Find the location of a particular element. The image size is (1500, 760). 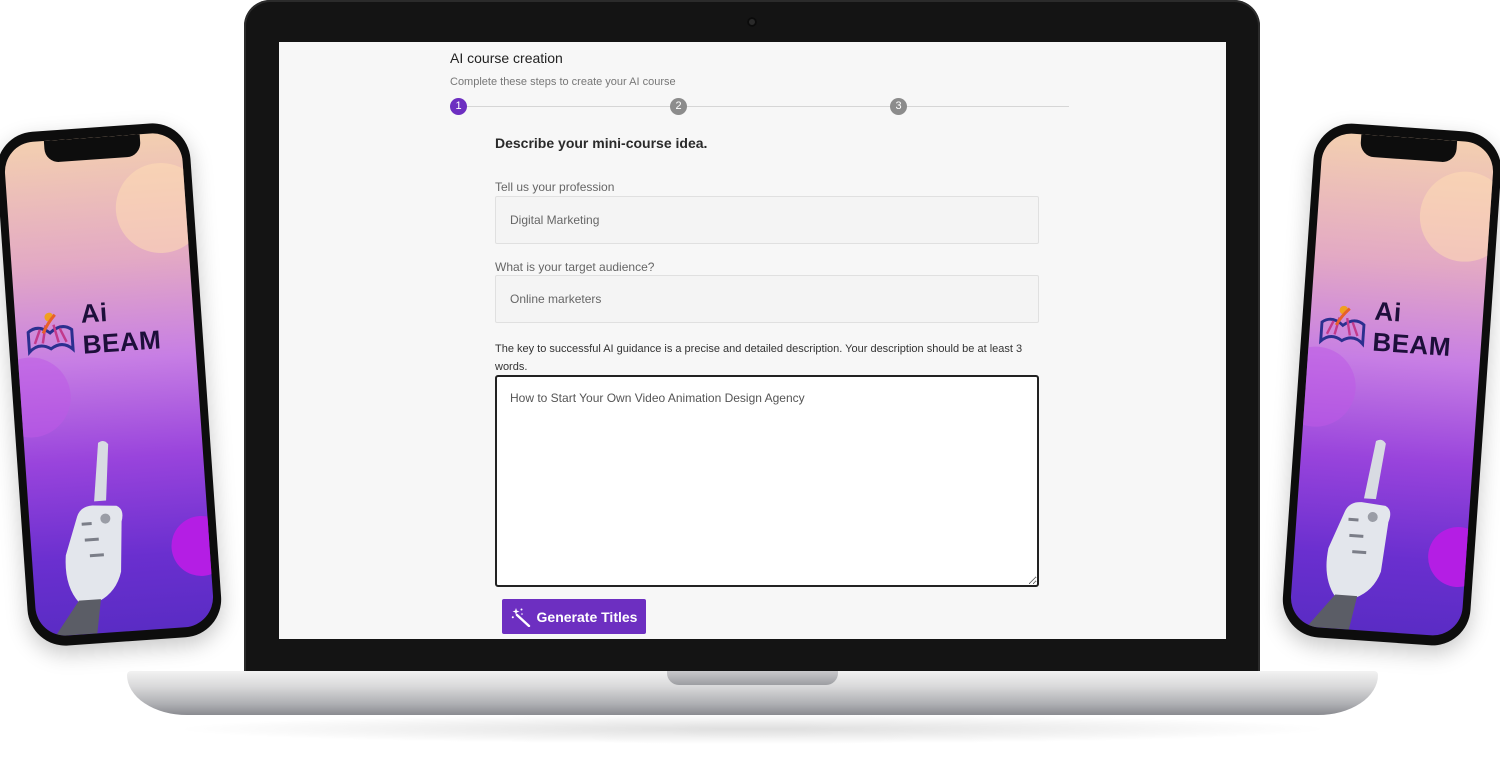

generate-titles-label: Generate Titles is located at coordinates (587, 616).